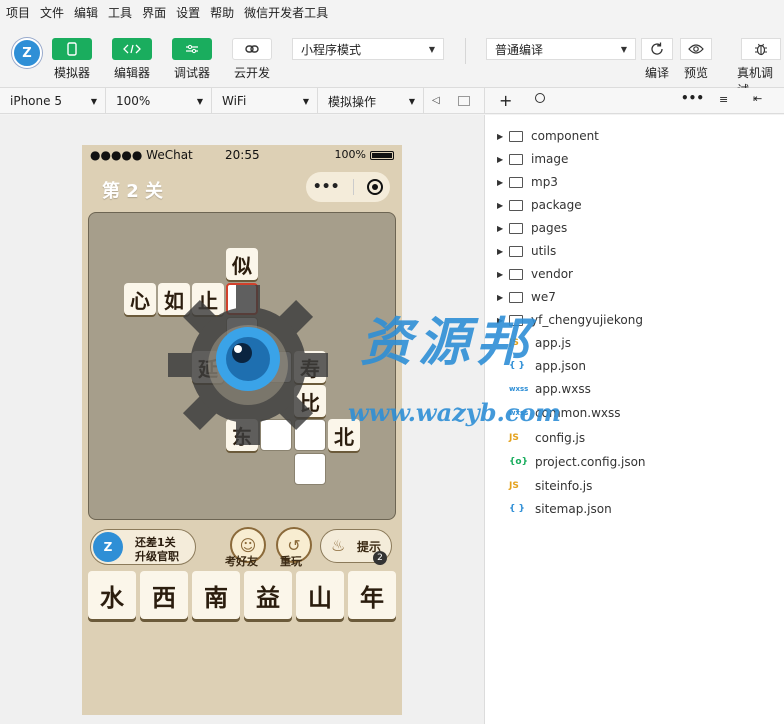  Describe the element at coordinates (120, 12) in the screenshot. I see `menu-tools: 工具` at that location.